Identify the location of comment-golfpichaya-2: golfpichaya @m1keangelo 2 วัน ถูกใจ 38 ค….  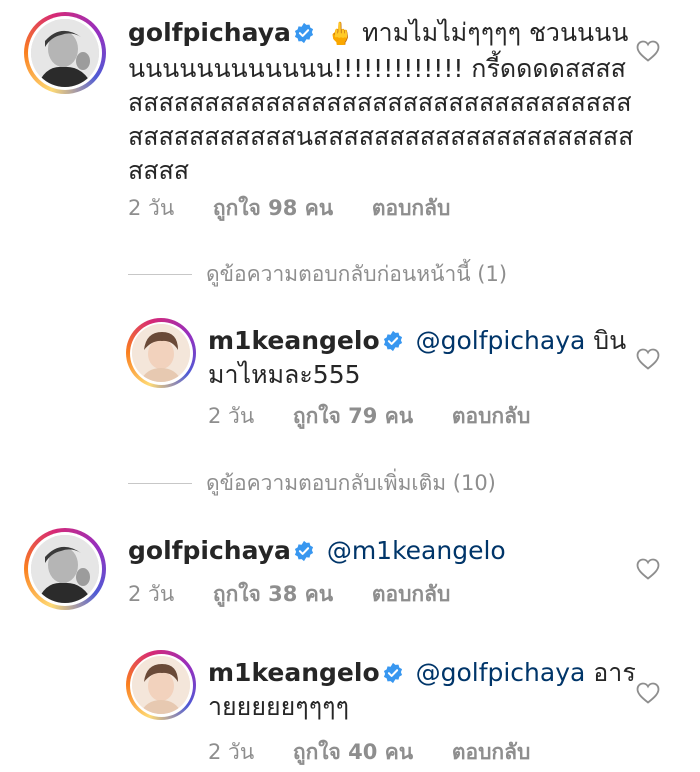
(350, 570).